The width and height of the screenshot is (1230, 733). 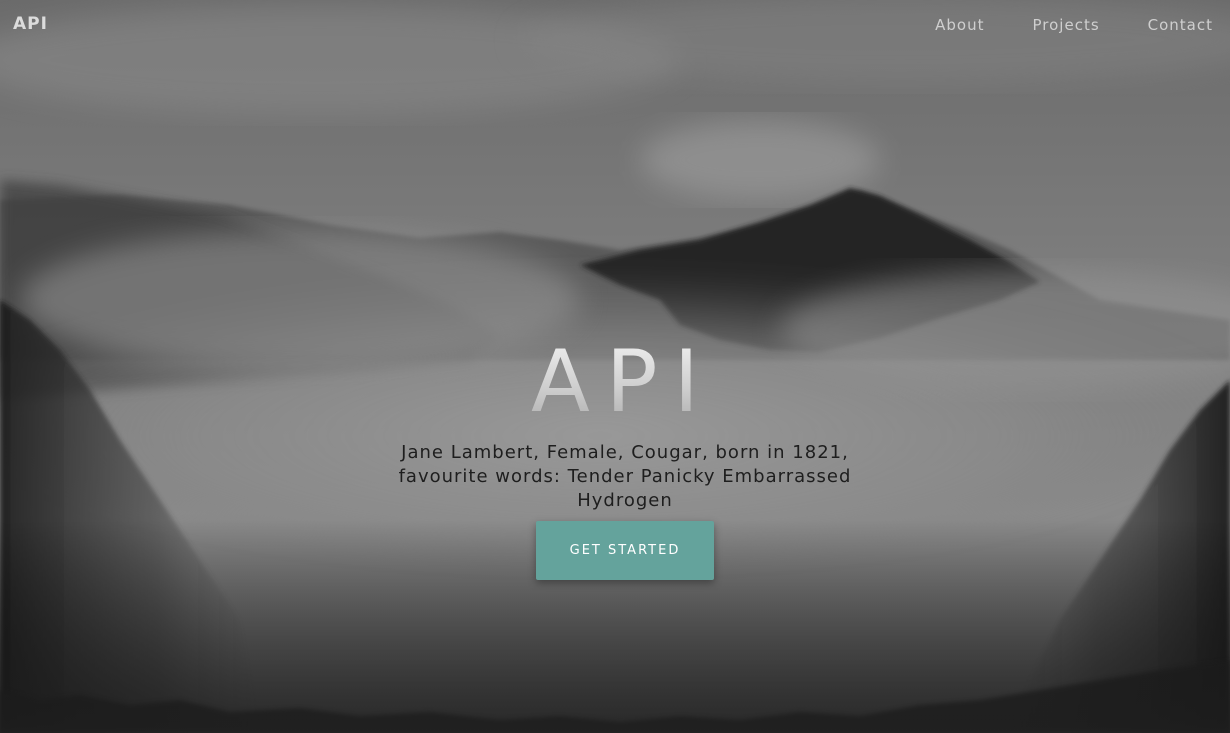 I want to click on nav-link-projects: Projects, so click(x=1066, y=25).